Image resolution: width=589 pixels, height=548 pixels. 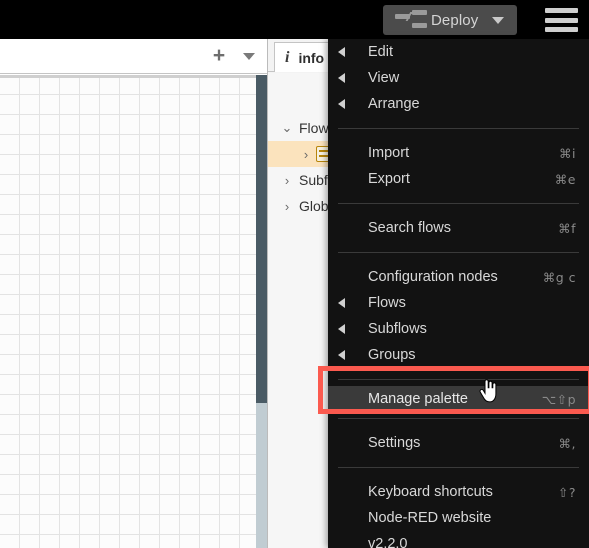 I want to click on menu-item-search-flows: Search flows ⌘f, so click(x=458, y=228).